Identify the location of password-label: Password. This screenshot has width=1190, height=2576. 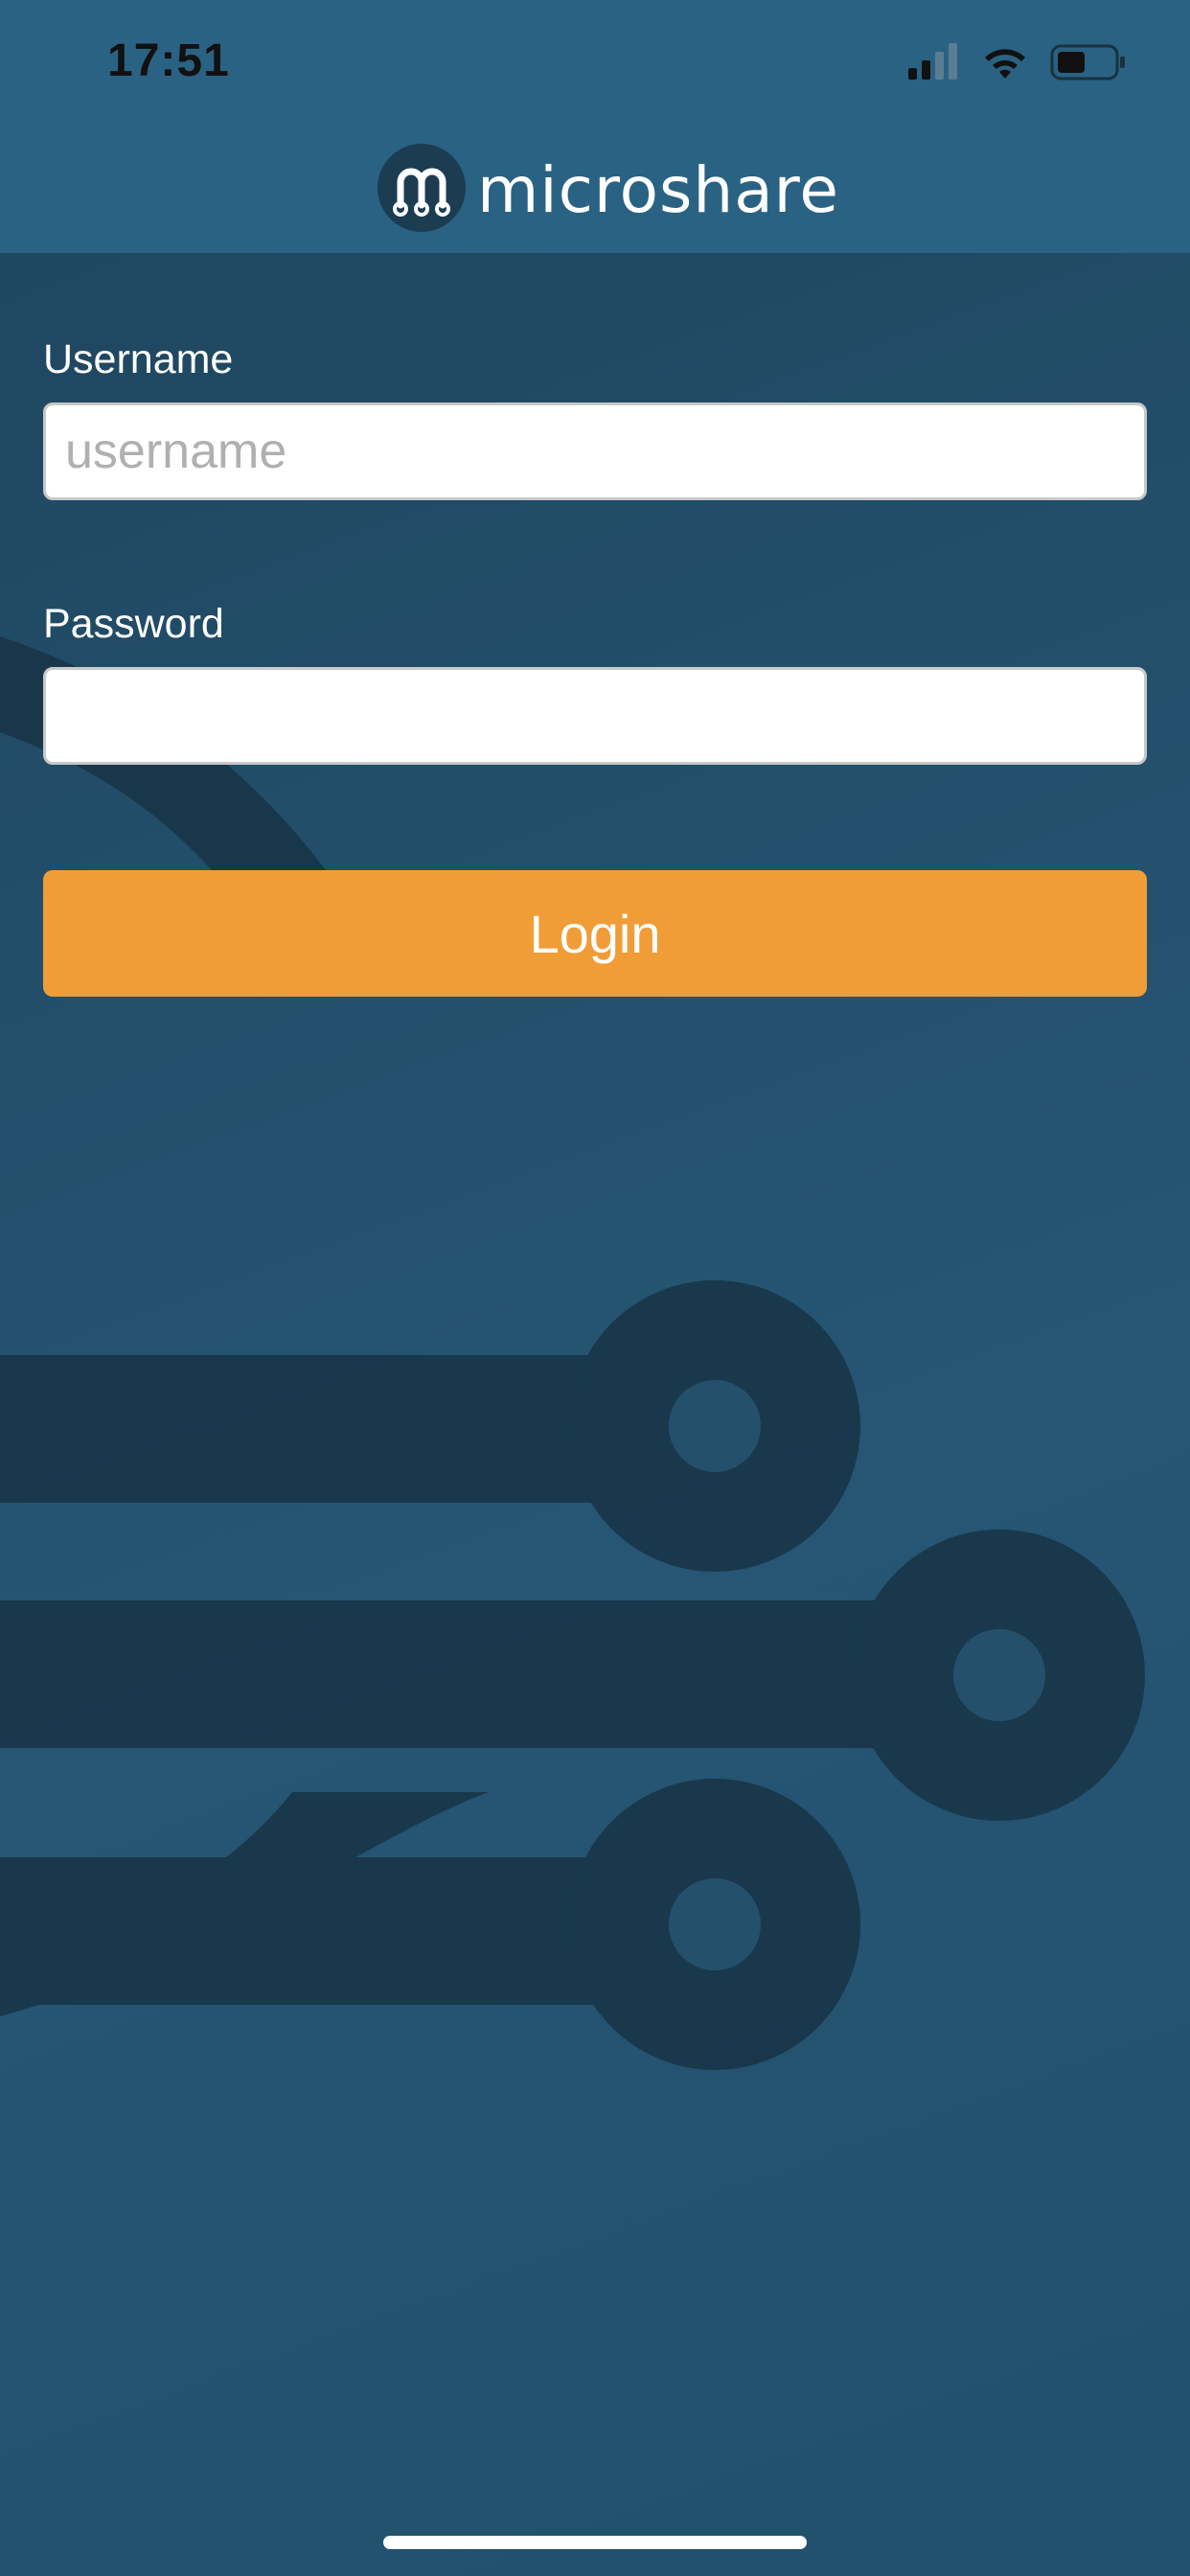
(133, 624).